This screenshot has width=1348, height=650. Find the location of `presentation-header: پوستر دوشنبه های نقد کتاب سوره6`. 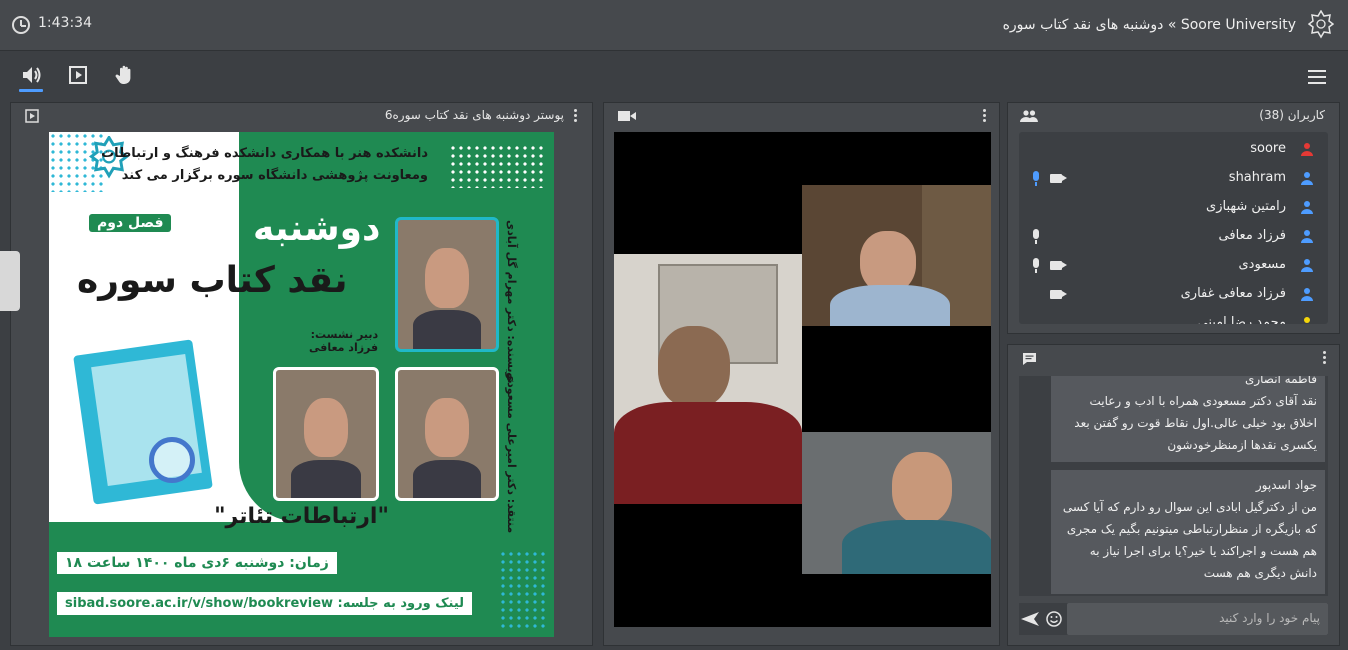

presentation-header: پوستر دوشنبه های نقد کتاب سوره6 is located at coordinates (301, 116).